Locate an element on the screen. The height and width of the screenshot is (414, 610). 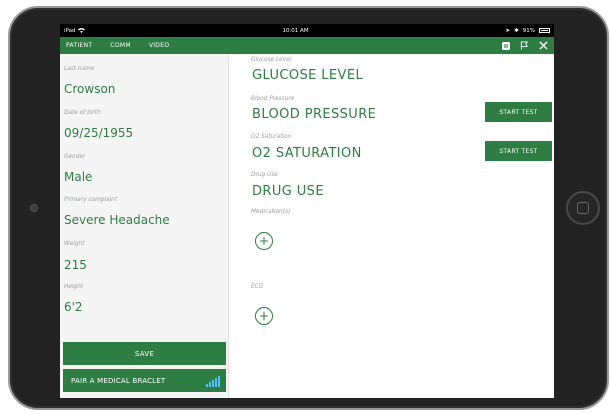
drug-label: Drug Use is located at coordinates (264, 175).